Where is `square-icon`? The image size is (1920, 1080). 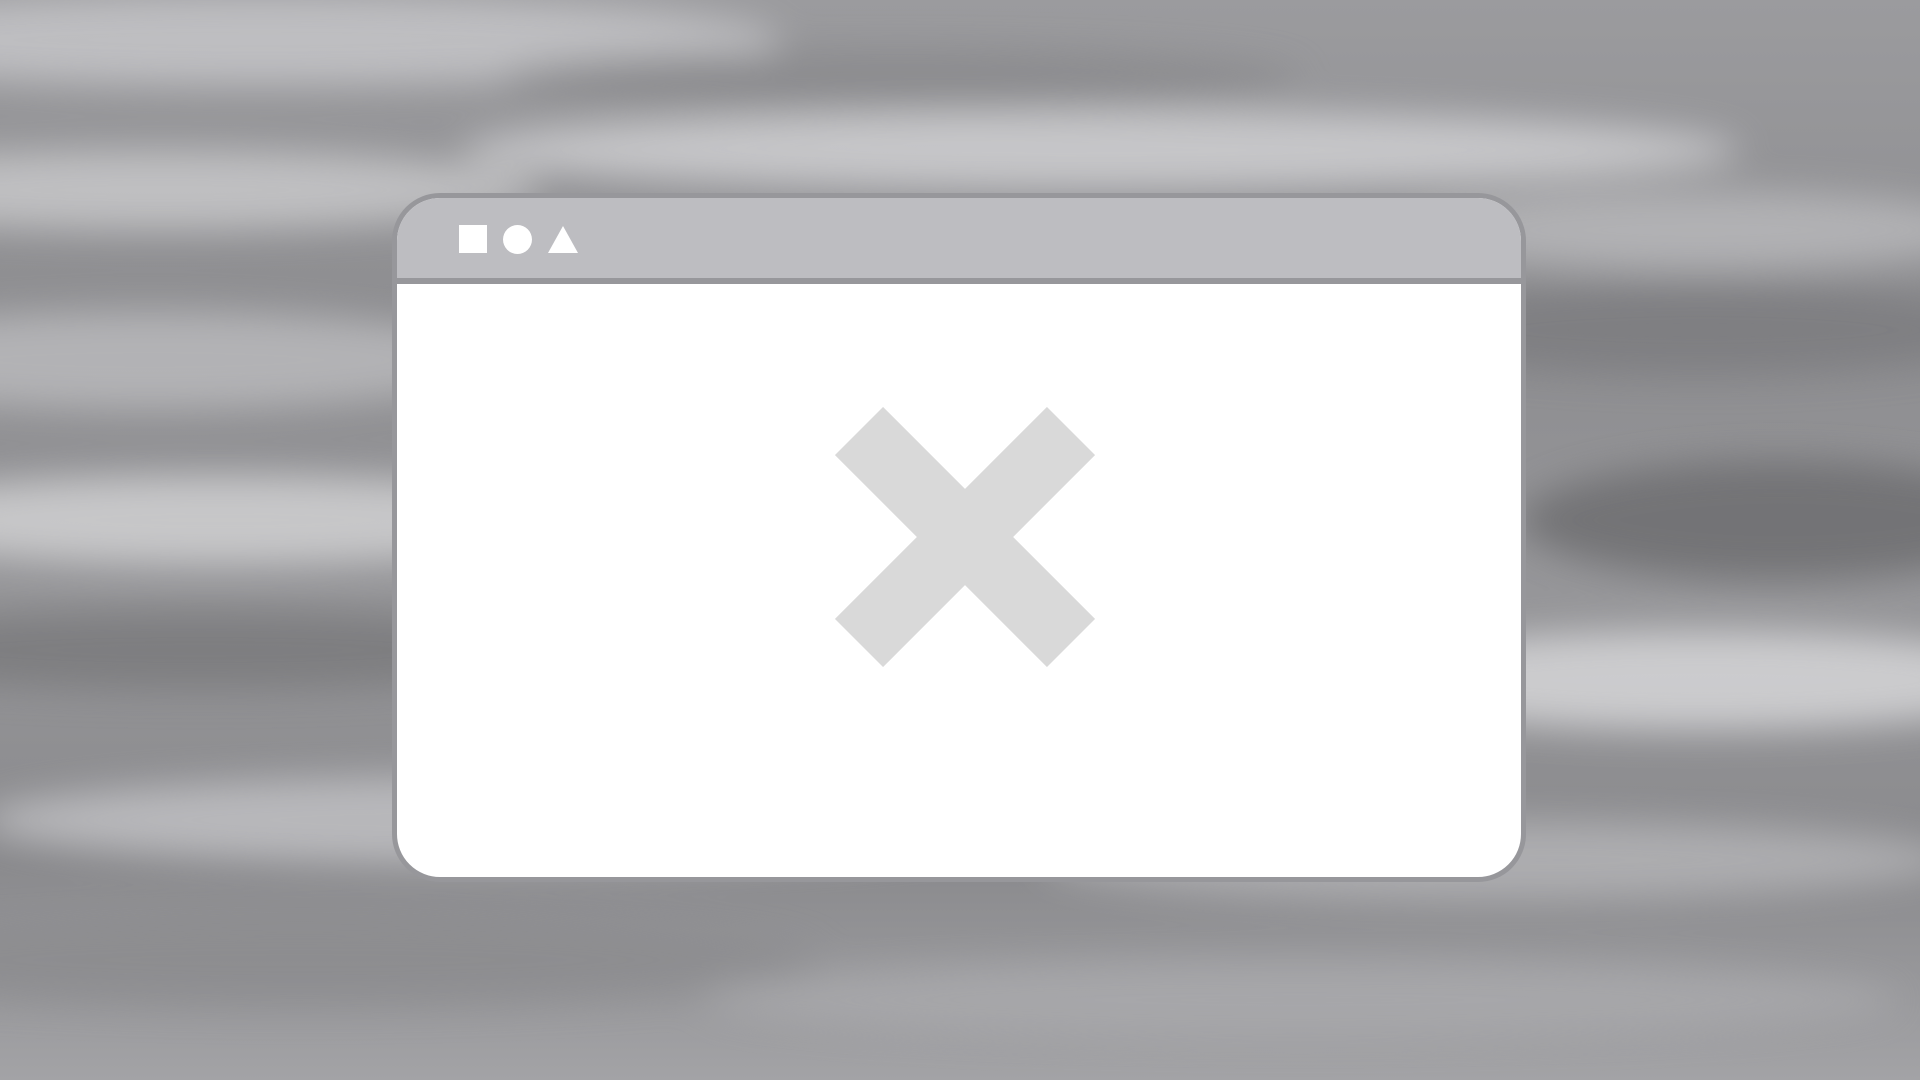 square-icon is located at coordinates (473, 239).